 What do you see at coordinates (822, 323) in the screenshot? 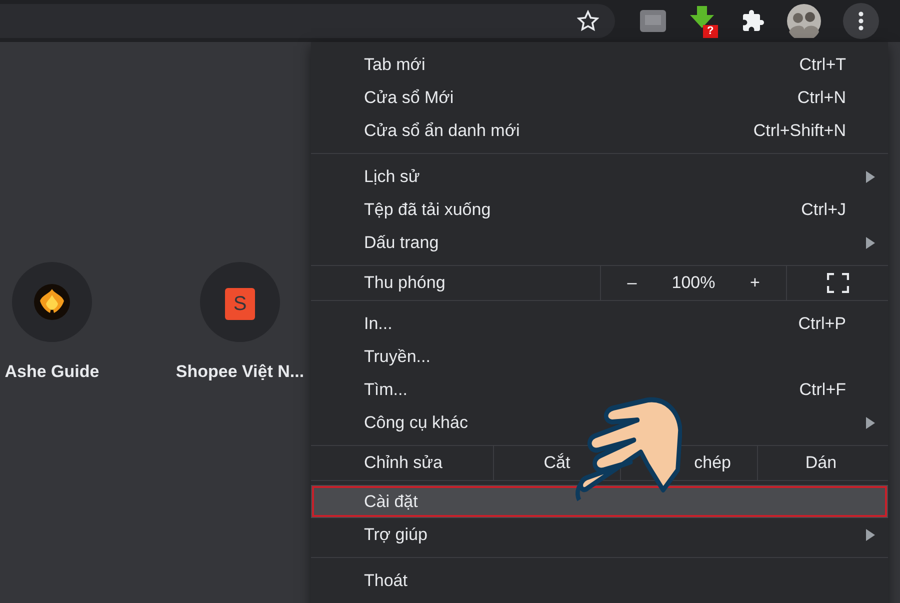
I see `shortcut-text: Ctrl+P` at bounding box center [822, 323].